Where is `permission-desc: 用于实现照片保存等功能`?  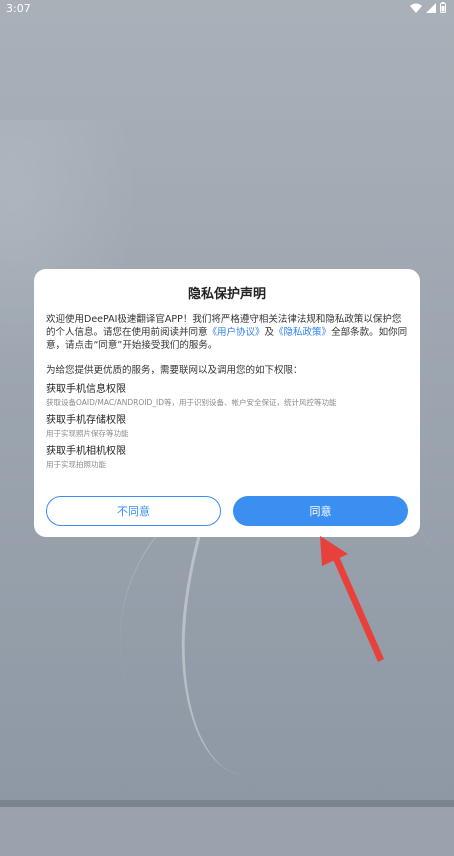
permission-desc: 用于实现照片保存等功能 is located at coordinates (87, 433).